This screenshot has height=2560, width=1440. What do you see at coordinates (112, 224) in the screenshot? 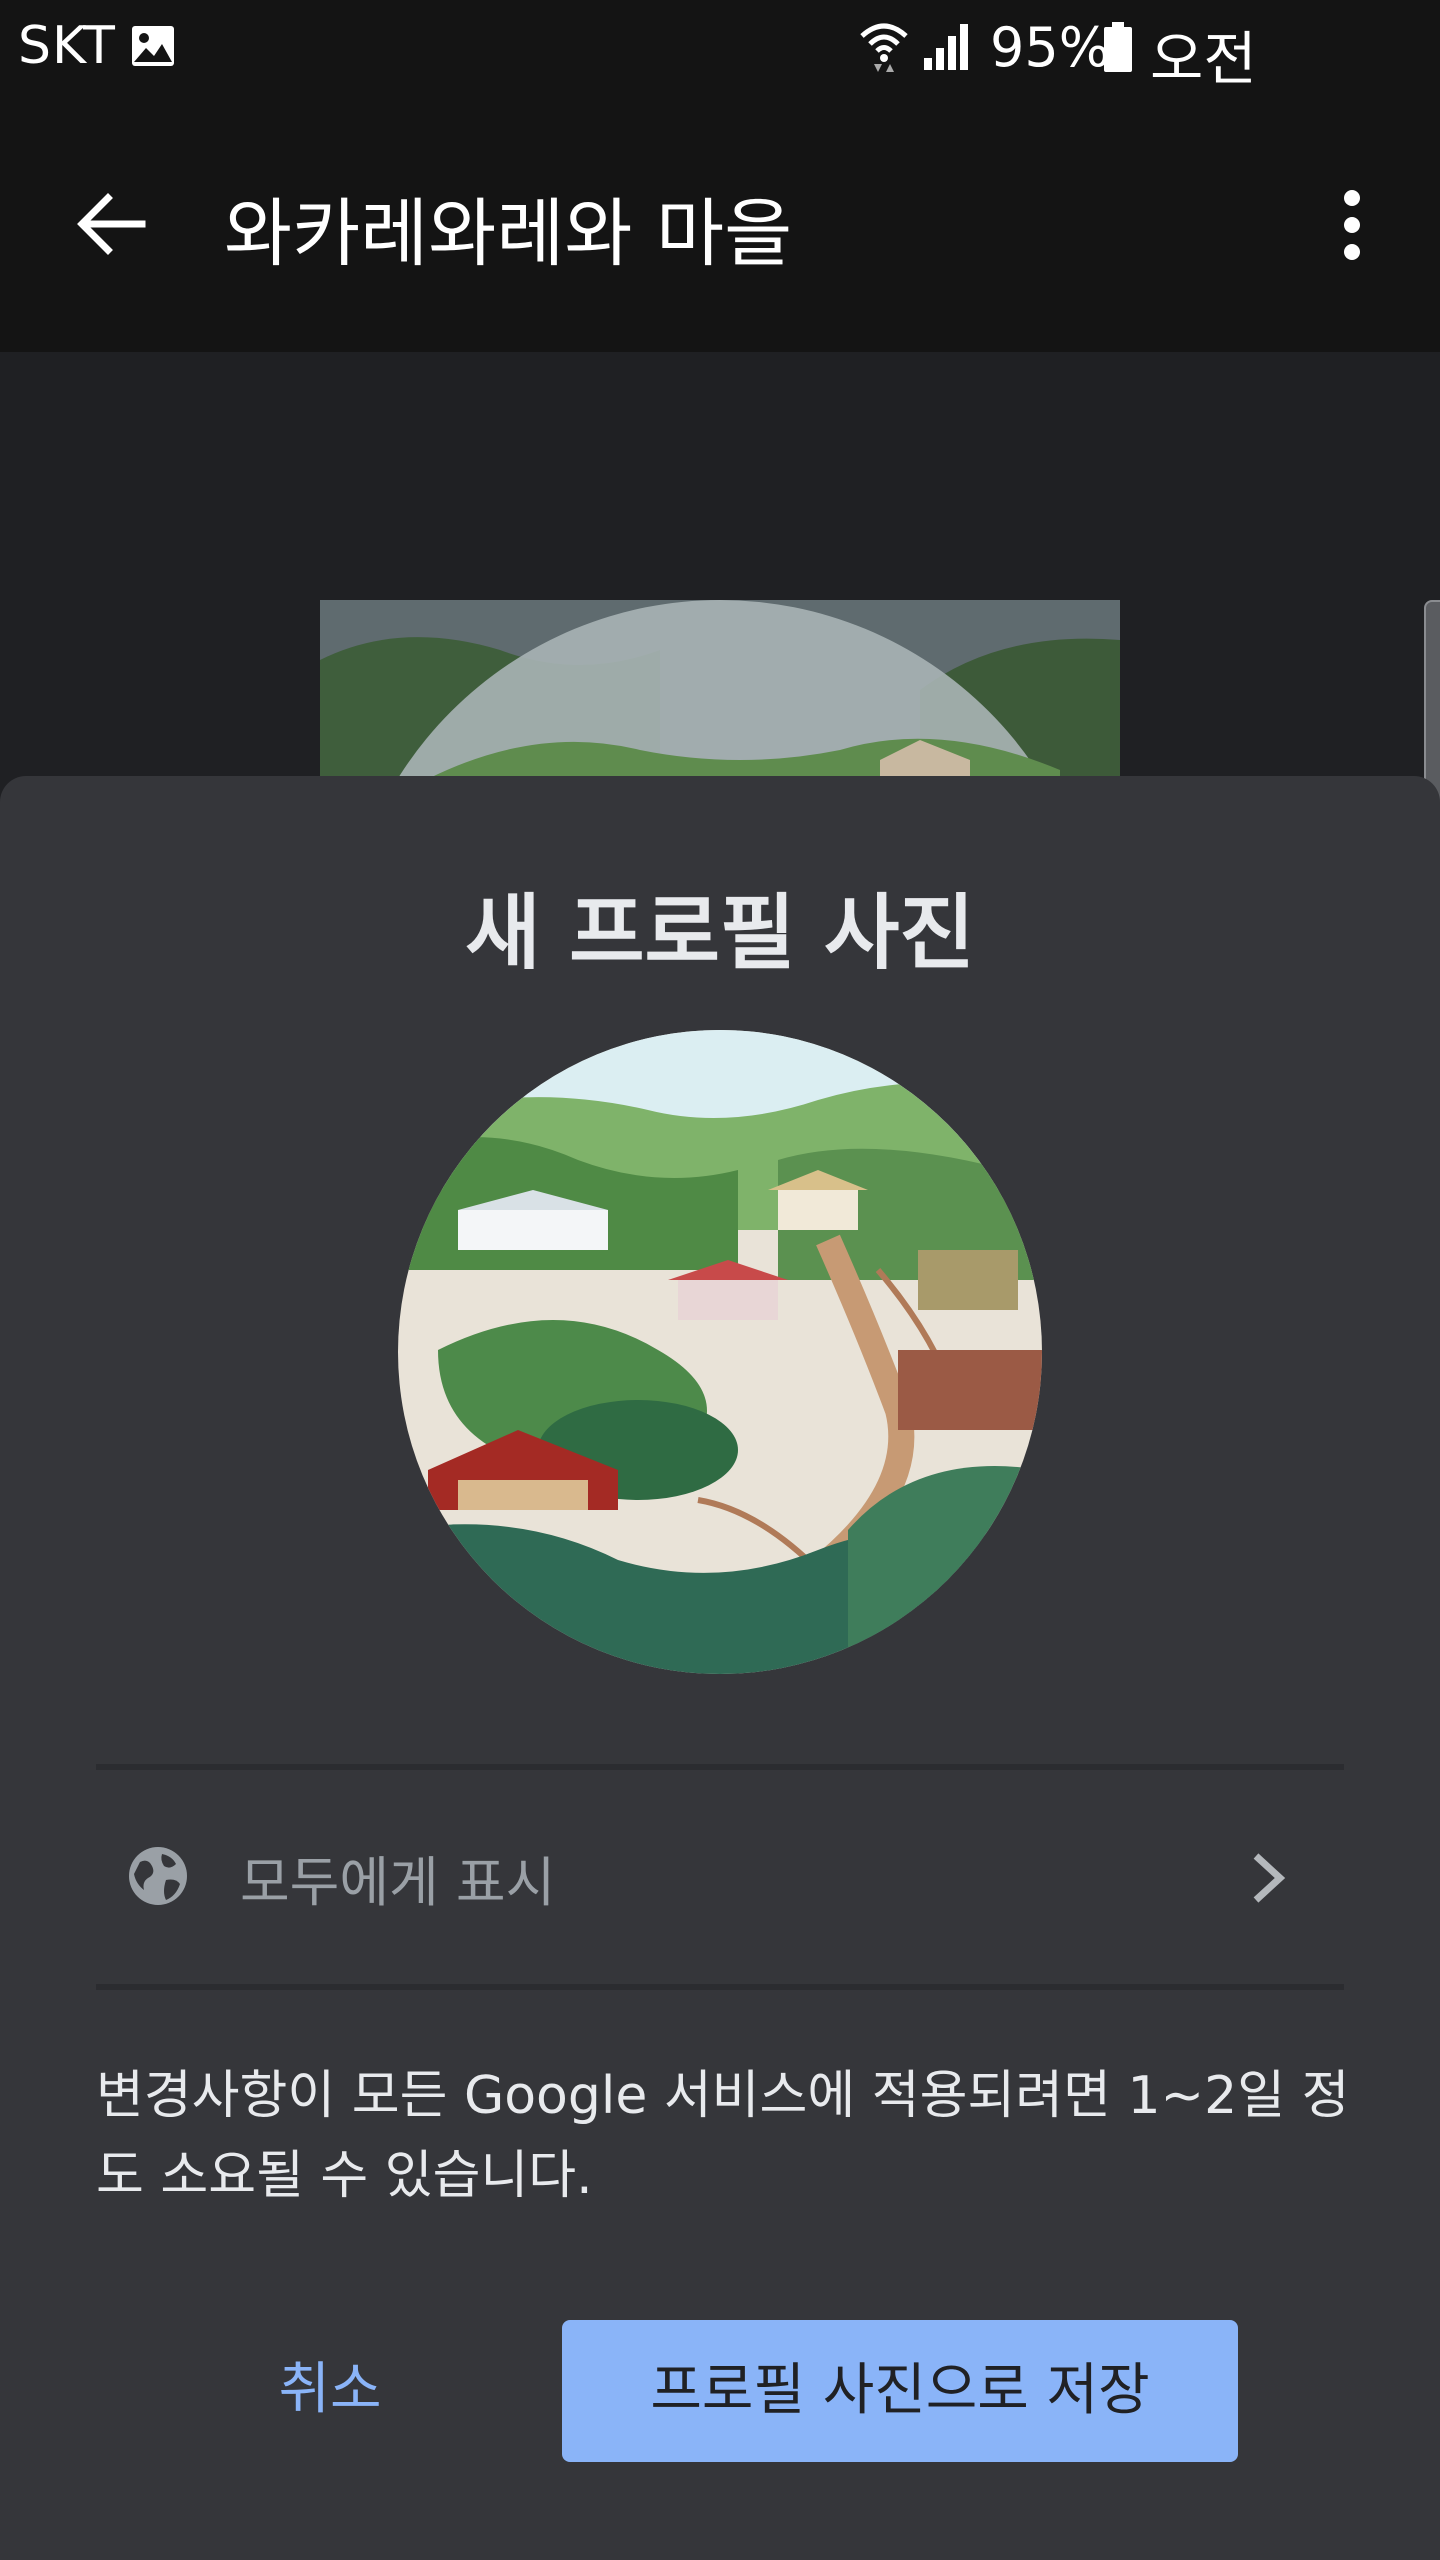
I see `back-icon` at bounding box center [112, 224].